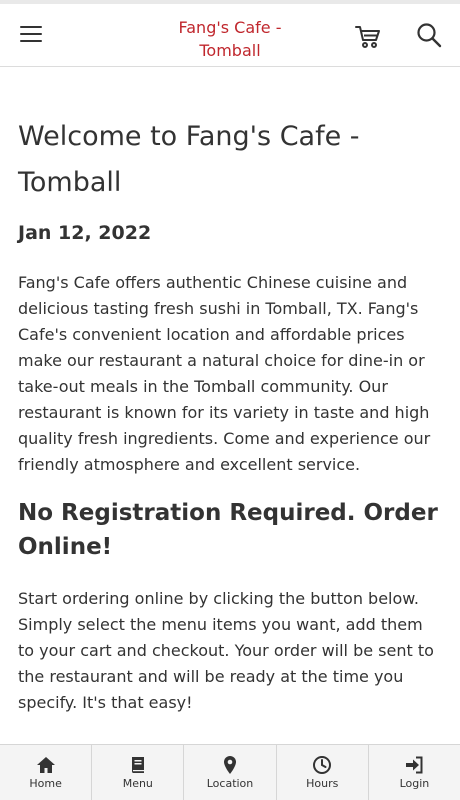 This screenshot has width=460, height=800. What do you see at coordinates (85, 233) in the screenshot?
I see `post-date: Jan 12, 2022` at bounding box center [85, 233].